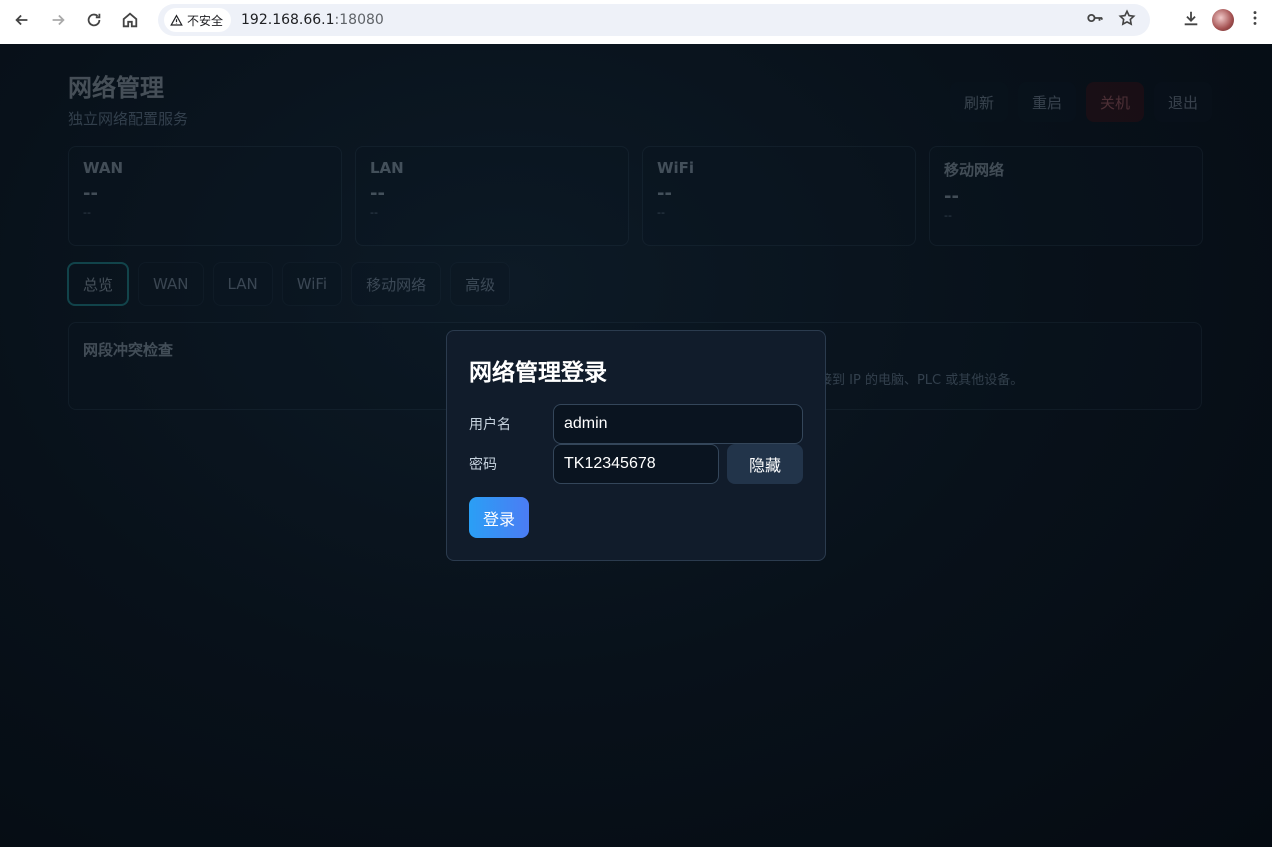 This screenshot has height=847, width=1272. I want to click on star-icon, so click(1127, 17).